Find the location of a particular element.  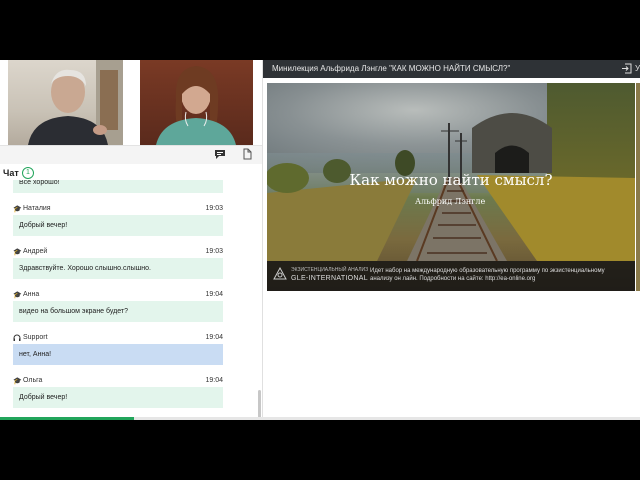

message-bubble-support: нет, Анна! is located at coordinates (118, 354).